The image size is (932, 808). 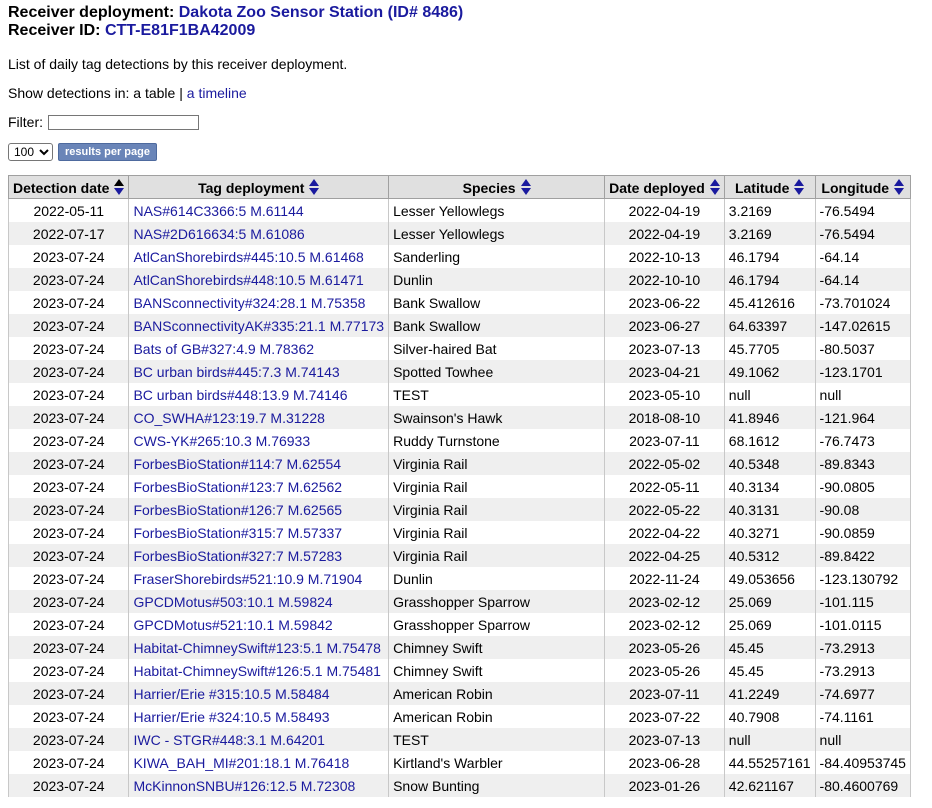 I want to click on cell-longitude: -80.4600769, so click(x=862, y=785).